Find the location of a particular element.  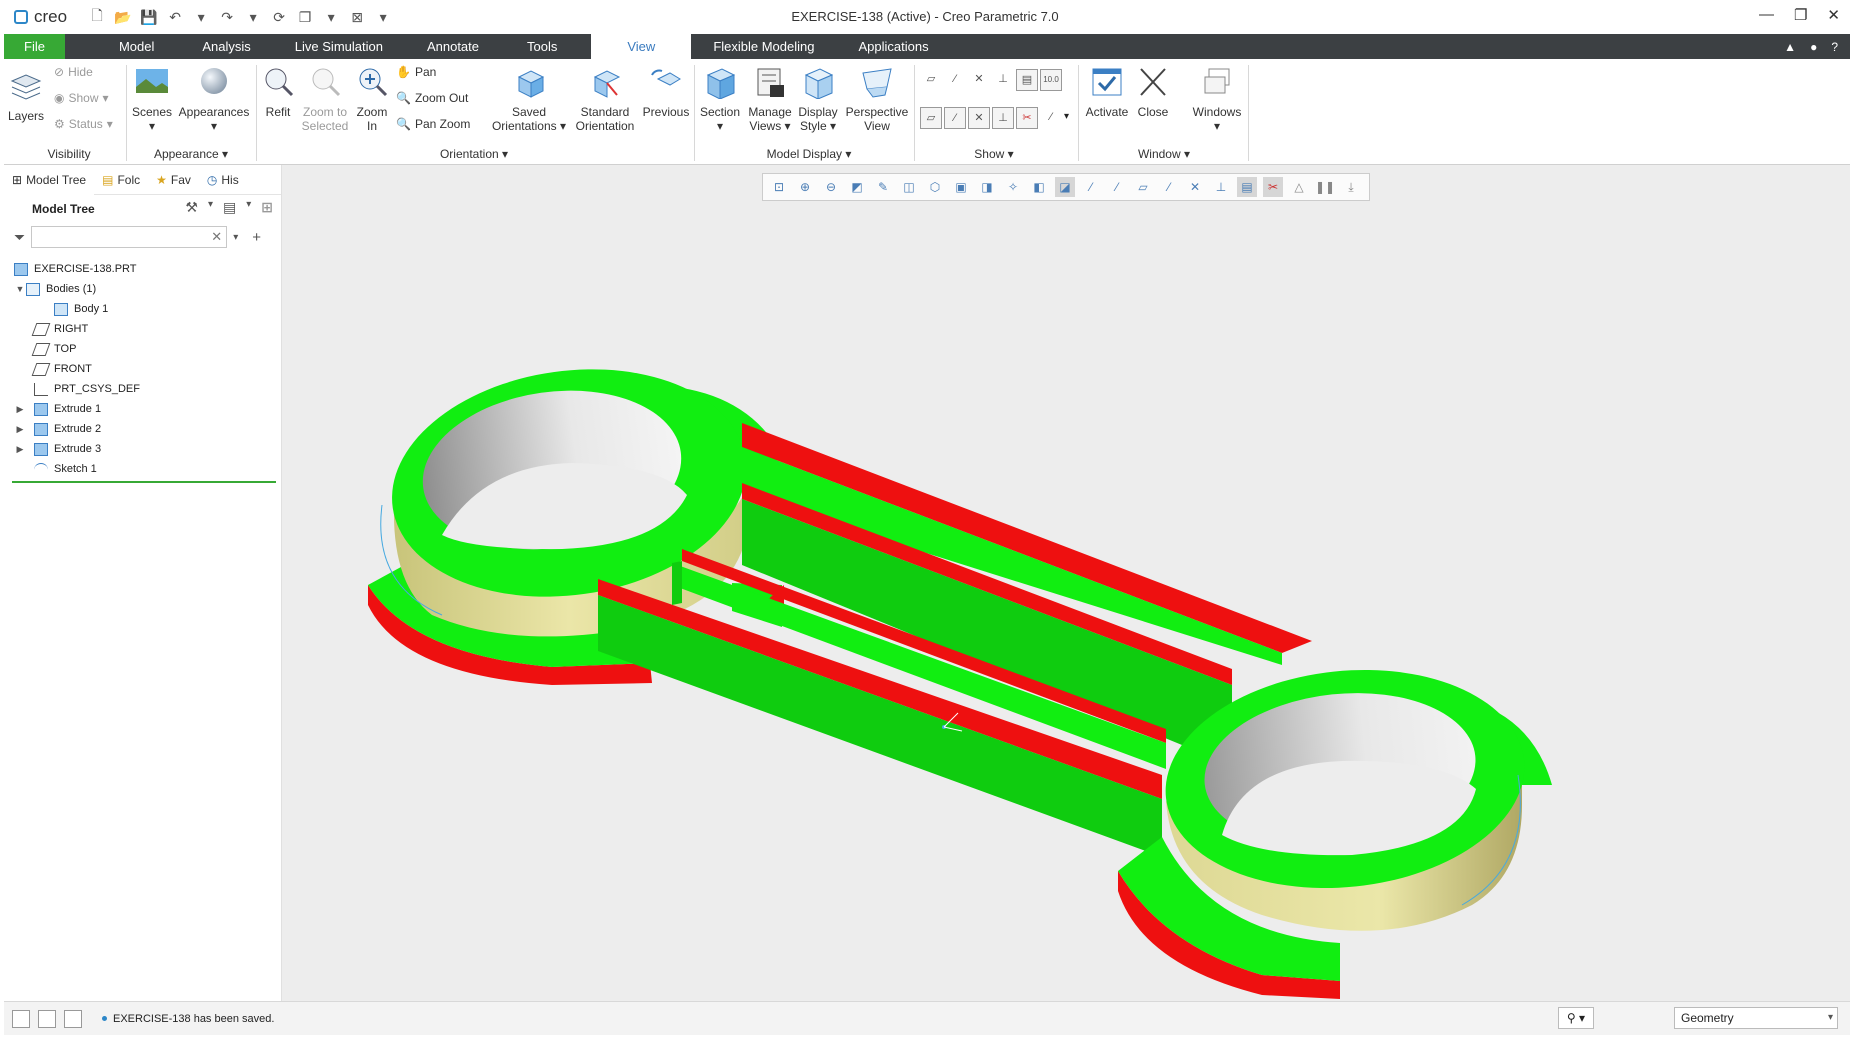

tab-flexible-modeling: Flexible Modeling is located at coordinates (763, 46).